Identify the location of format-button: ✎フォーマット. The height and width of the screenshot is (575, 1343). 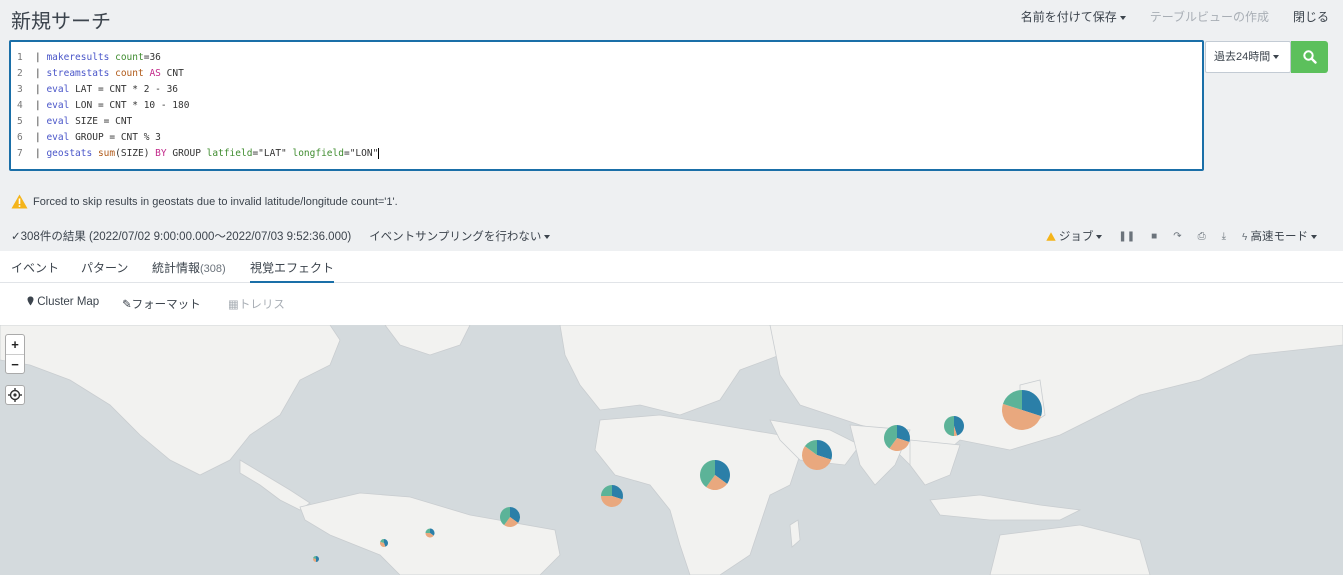
(161, 304).